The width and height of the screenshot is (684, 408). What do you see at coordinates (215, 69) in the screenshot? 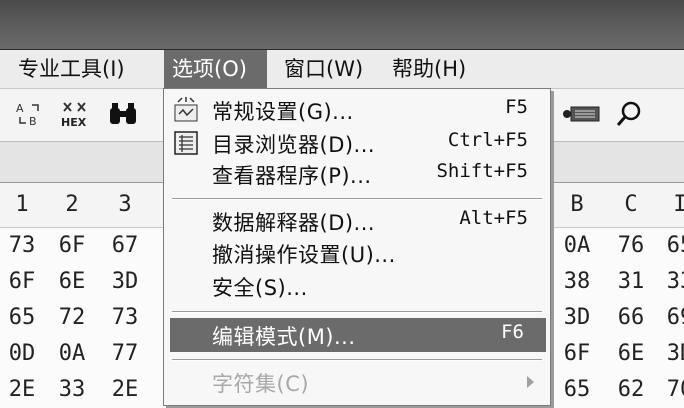
I see `menu-options: 选项(O)` at bounding box center [215, 69].